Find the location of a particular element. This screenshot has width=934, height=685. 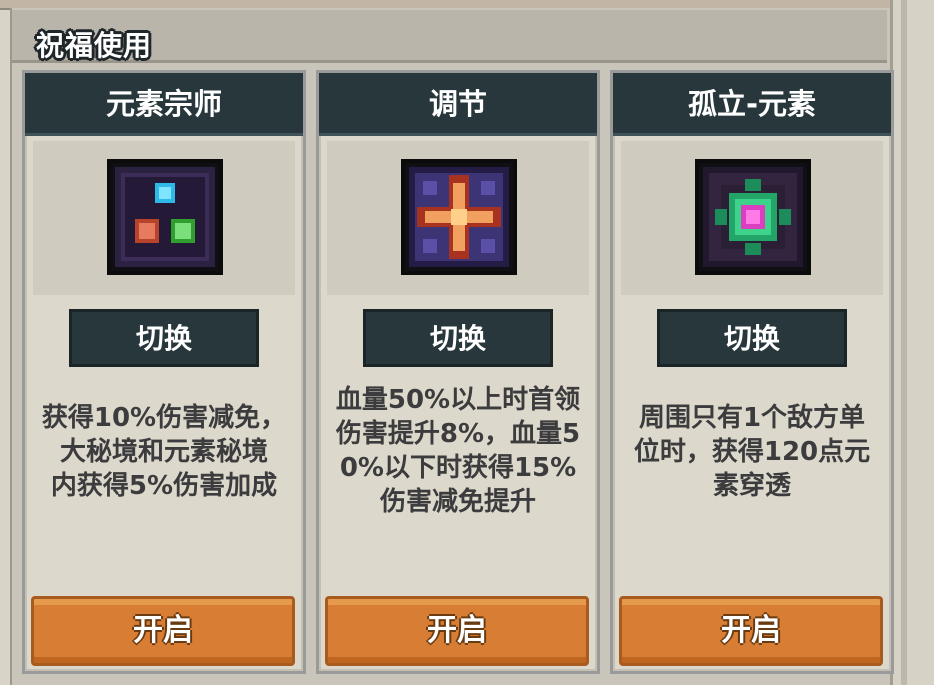

cross-star-icon is located at coordinates (459, 217).